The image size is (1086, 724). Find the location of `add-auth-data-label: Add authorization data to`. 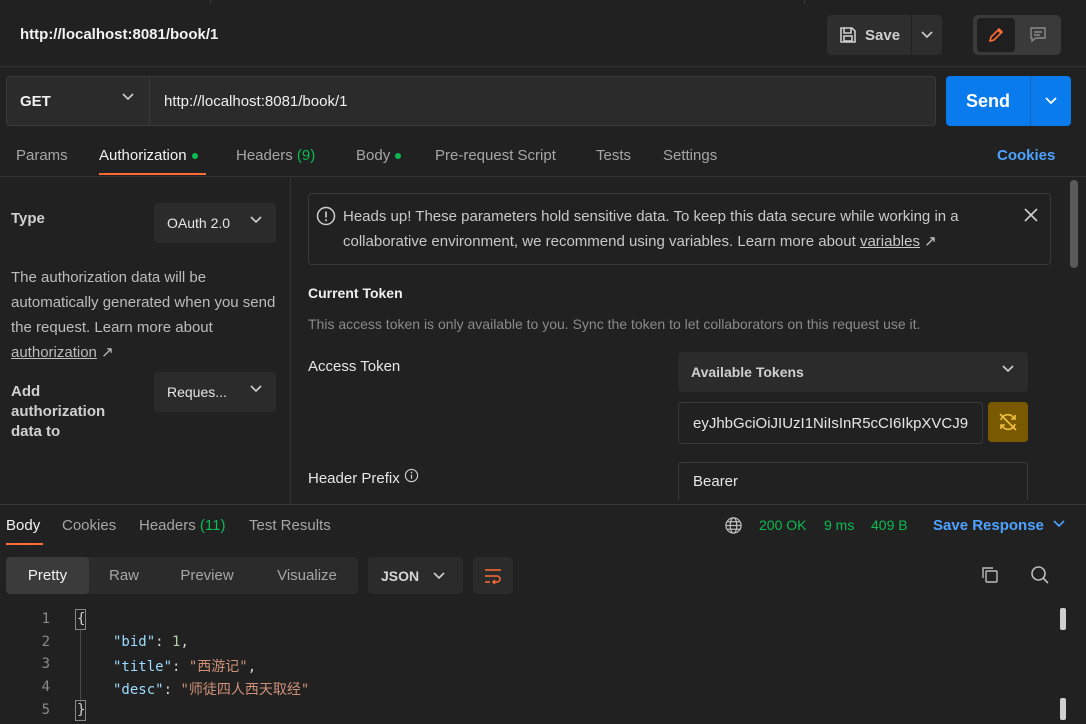

add-auth-data-label: Add authorization data to is located at coordinates (58, 411).